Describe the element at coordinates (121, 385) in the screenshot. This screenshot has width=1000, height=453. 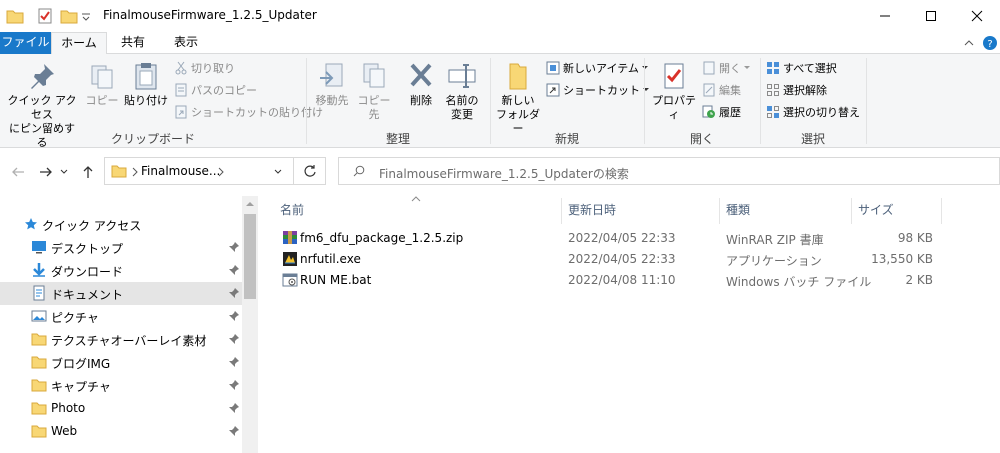
I see `nav-item-capture: キャプチャ` at that location.